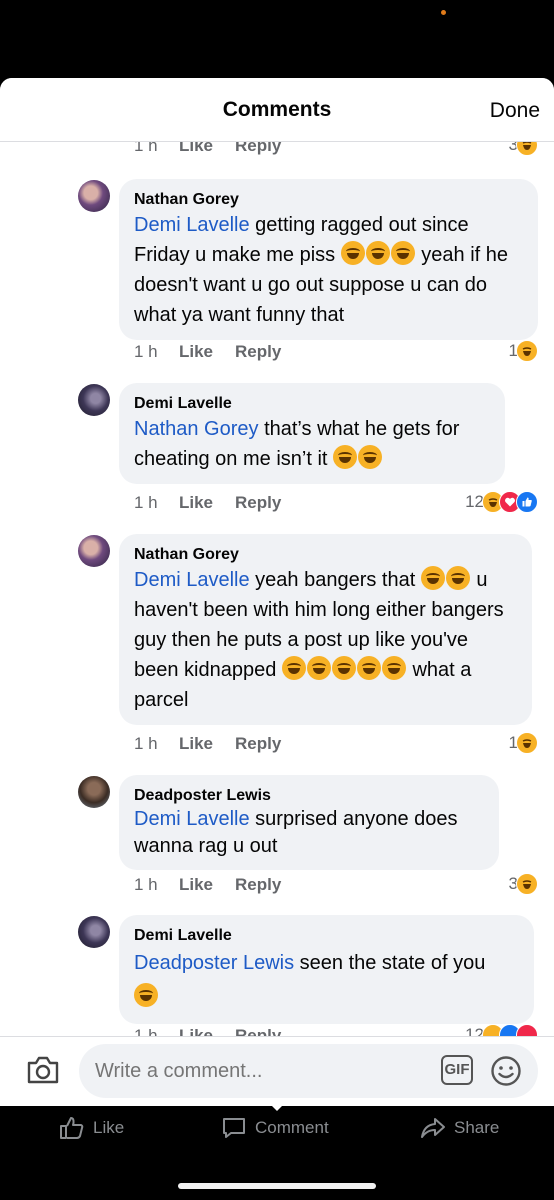  Describe the element at coordinates (390, 963) in the screenshot. I see `comment-text-part: seen the state of you` at that location.